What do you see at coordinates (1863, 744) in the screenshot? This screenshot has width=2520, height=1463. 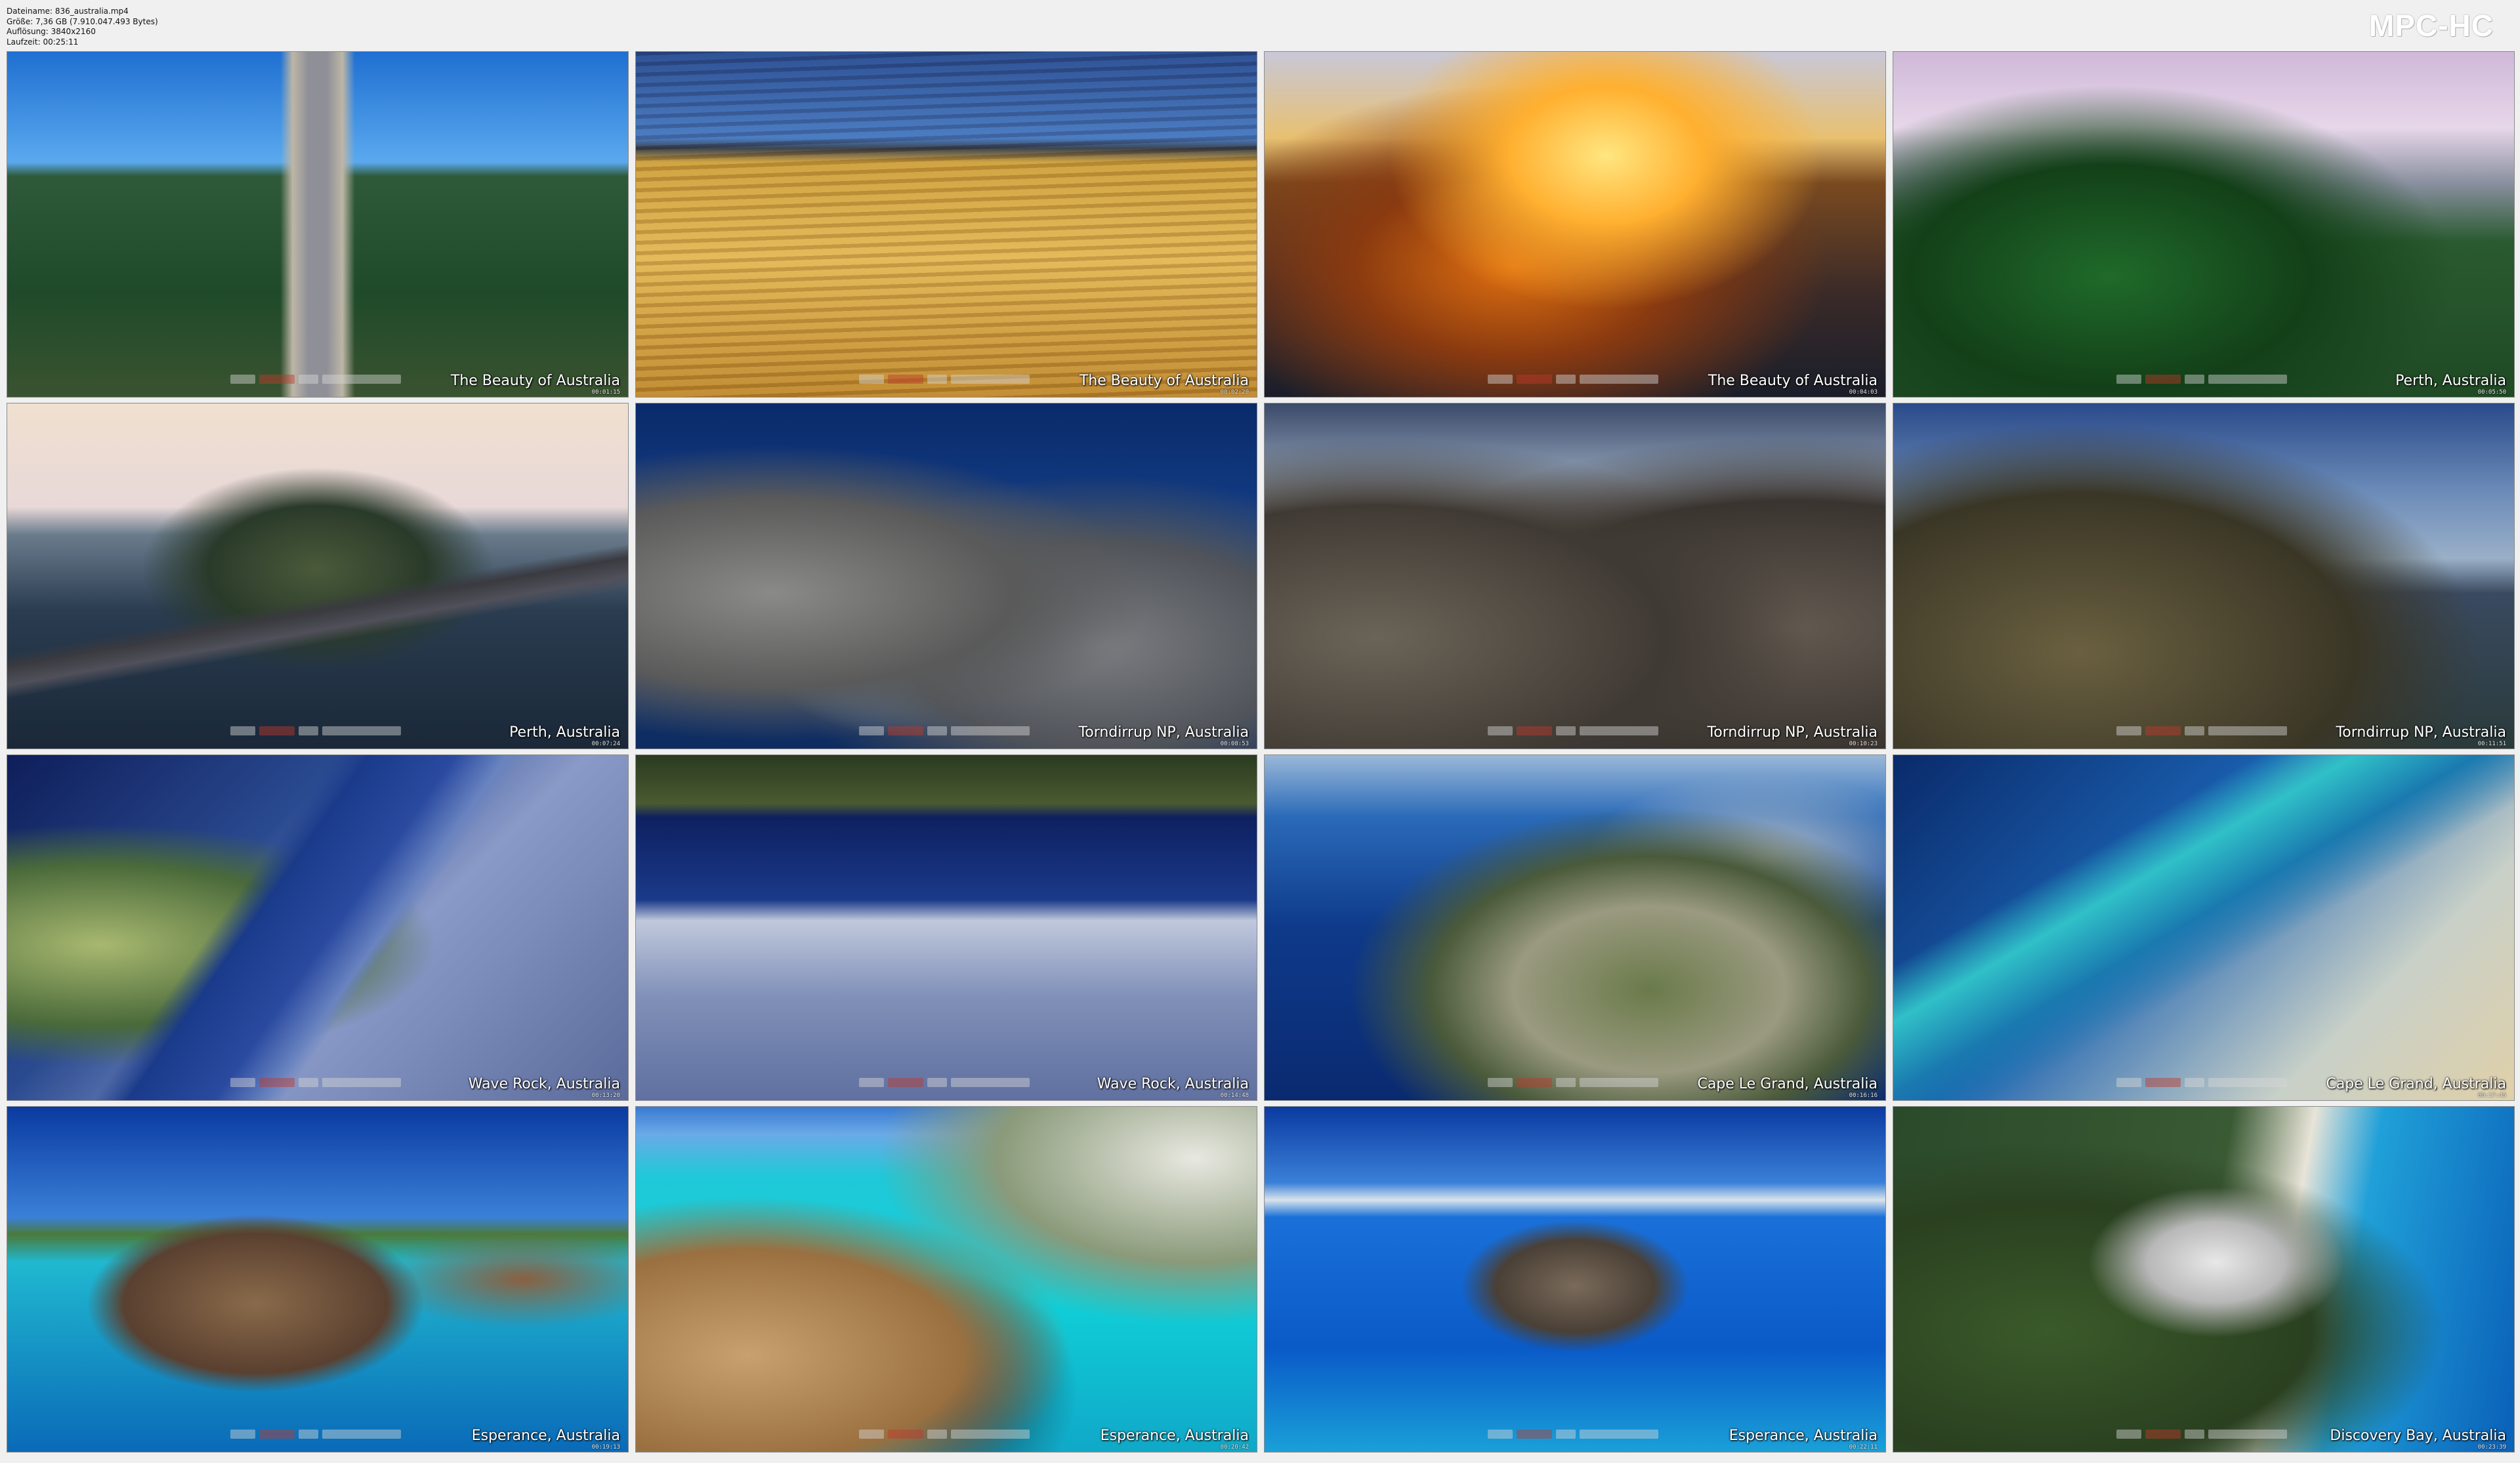 I see `thumbnail-timecode: 00:10:23` at bounding box center [1863, 744].